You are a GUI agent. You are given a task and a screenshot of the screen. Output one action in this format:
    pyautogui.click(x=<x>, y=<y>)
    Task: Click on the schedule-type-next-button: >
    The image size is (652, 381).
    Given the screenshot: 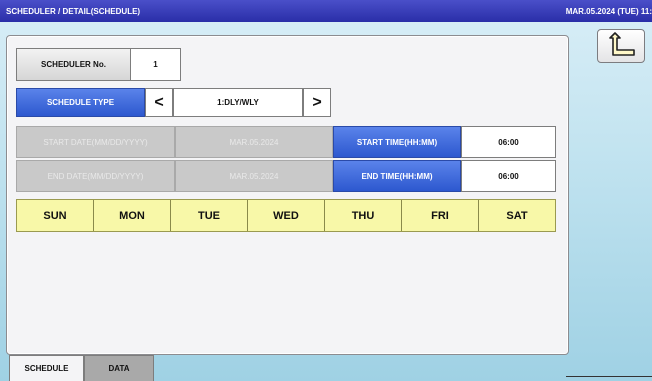 What is the action you would take?
    pyautogui.click(x=317, y=102)
    